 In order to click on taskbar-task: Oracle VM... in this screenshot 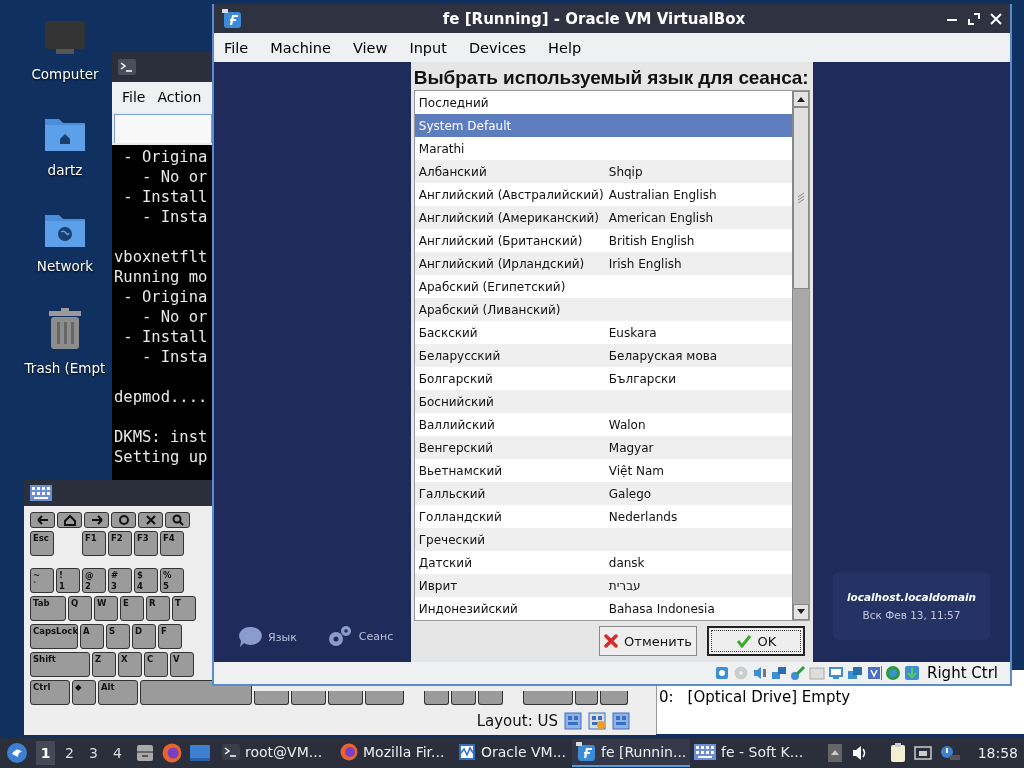, I will do `click(513, 753)`.